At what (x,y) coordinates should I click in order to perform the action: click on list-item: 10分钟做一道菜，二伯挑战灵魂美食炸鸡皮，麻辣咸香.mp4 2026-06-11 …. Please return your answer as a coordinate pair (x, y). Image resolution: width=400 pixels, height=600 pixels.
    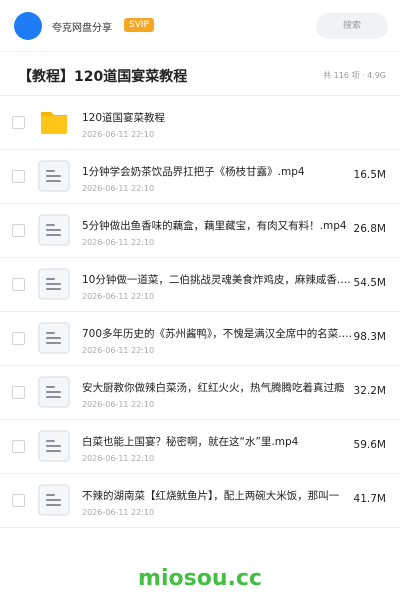
    Looking at the image, I should click on (200, 285).